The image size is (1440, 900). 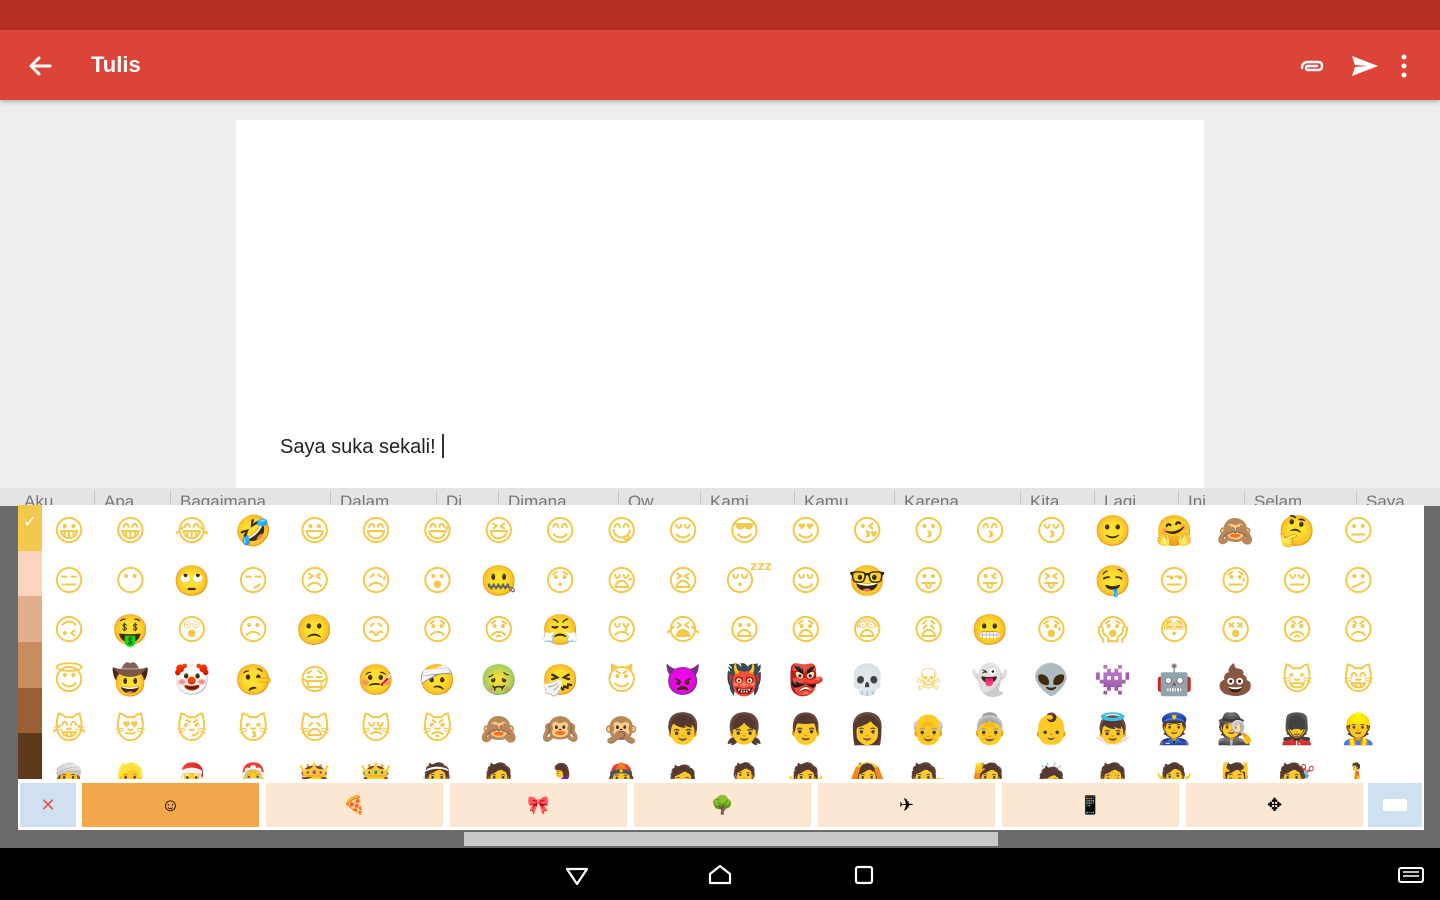 I want to click on emoji-key: 😁, so click(x=130, y=532).